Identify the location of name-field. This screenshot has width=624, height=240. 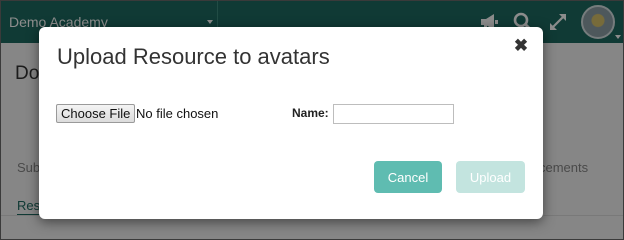
(393, 114).